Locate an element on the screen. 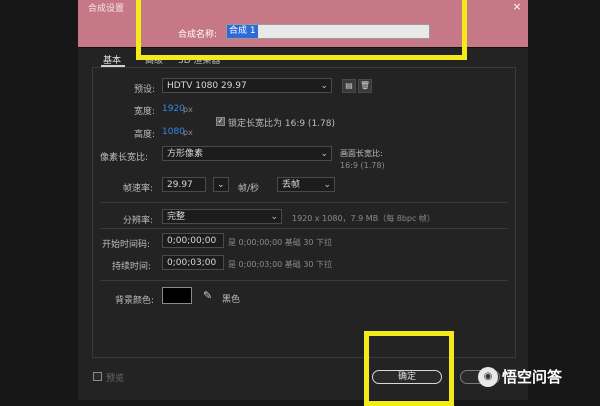 This screenshot has width=600, height=406. close-icon: × is located at coordinates (517, 7).